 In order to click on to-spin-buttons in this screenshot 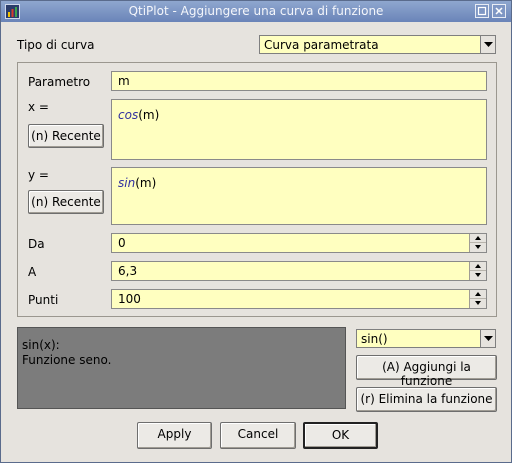, I will do `click(477, 271)`.